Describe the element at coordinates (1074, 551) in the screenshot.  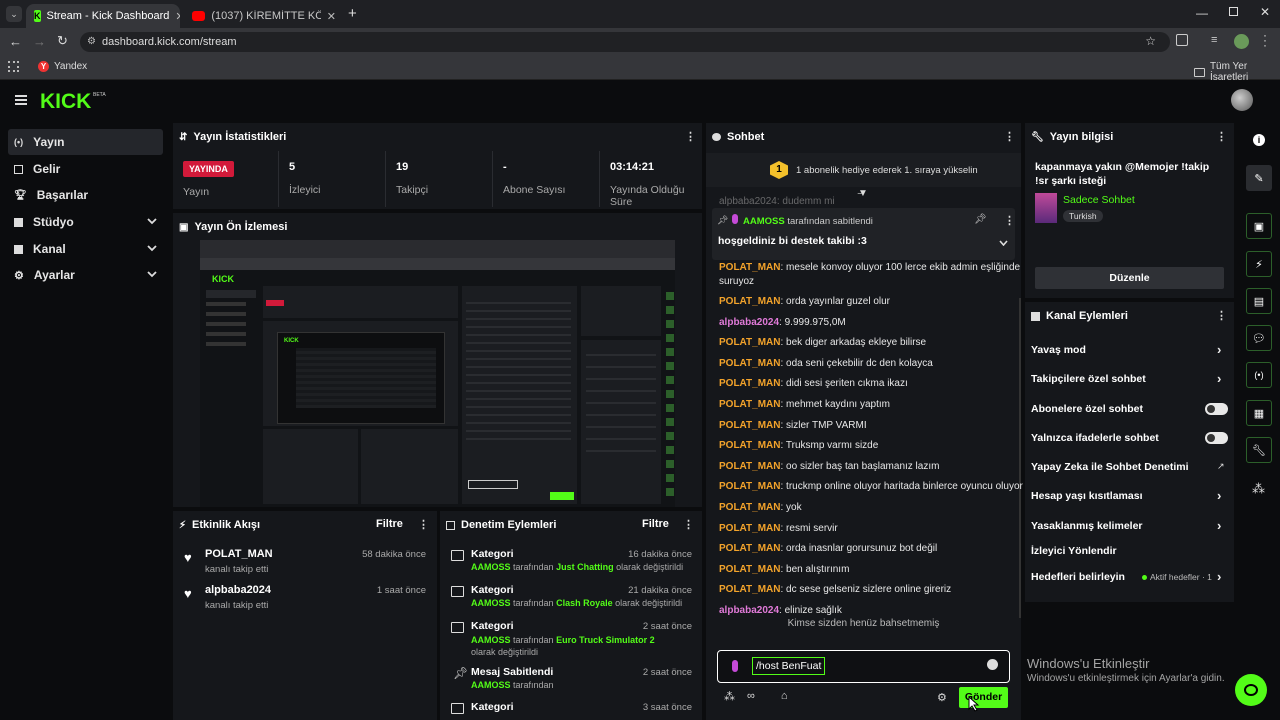
I see `action-host-redirect: İzleyici Yönlendir` at that location.